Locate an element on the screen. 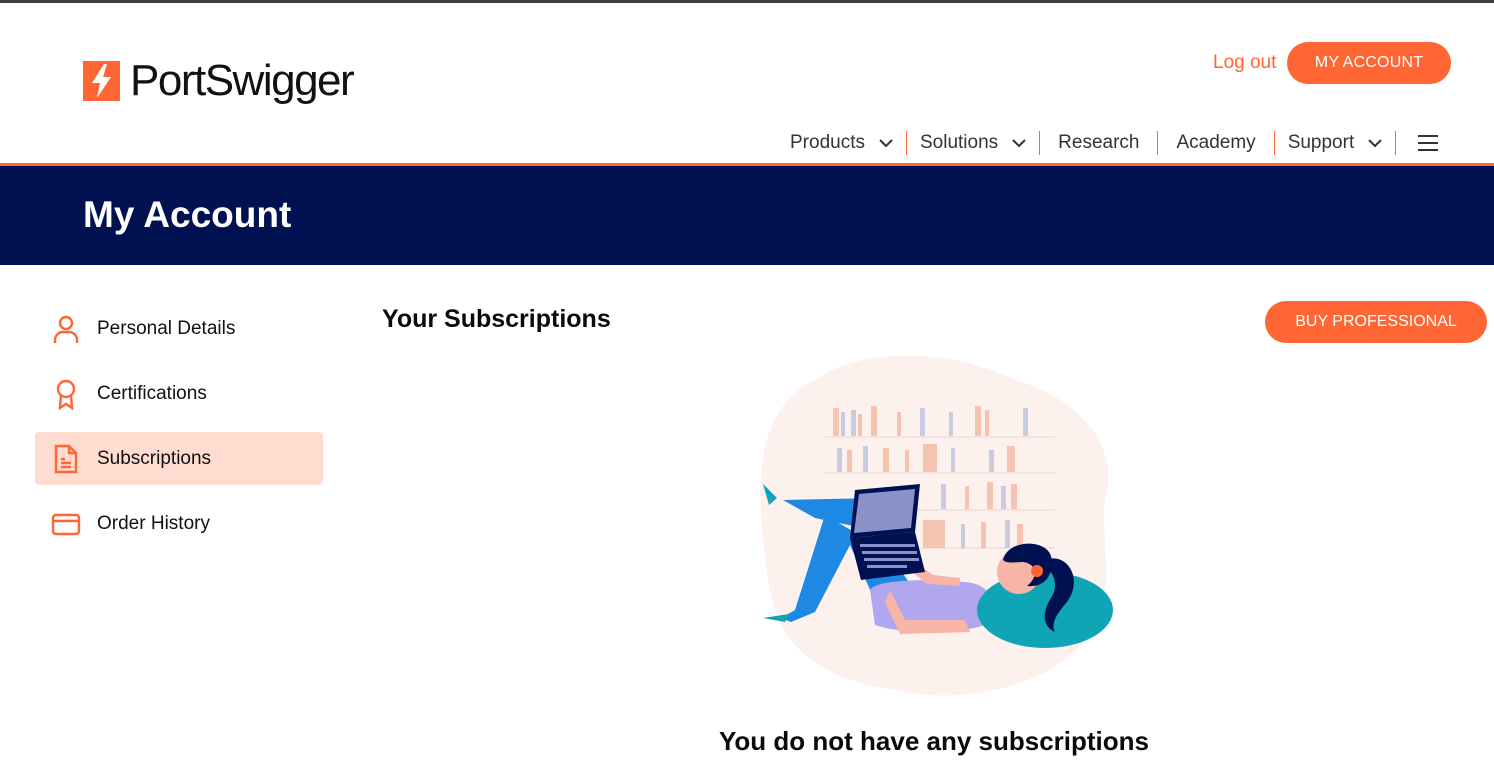  nav-item-academy: Academy is located at coordinates (1216, 143).